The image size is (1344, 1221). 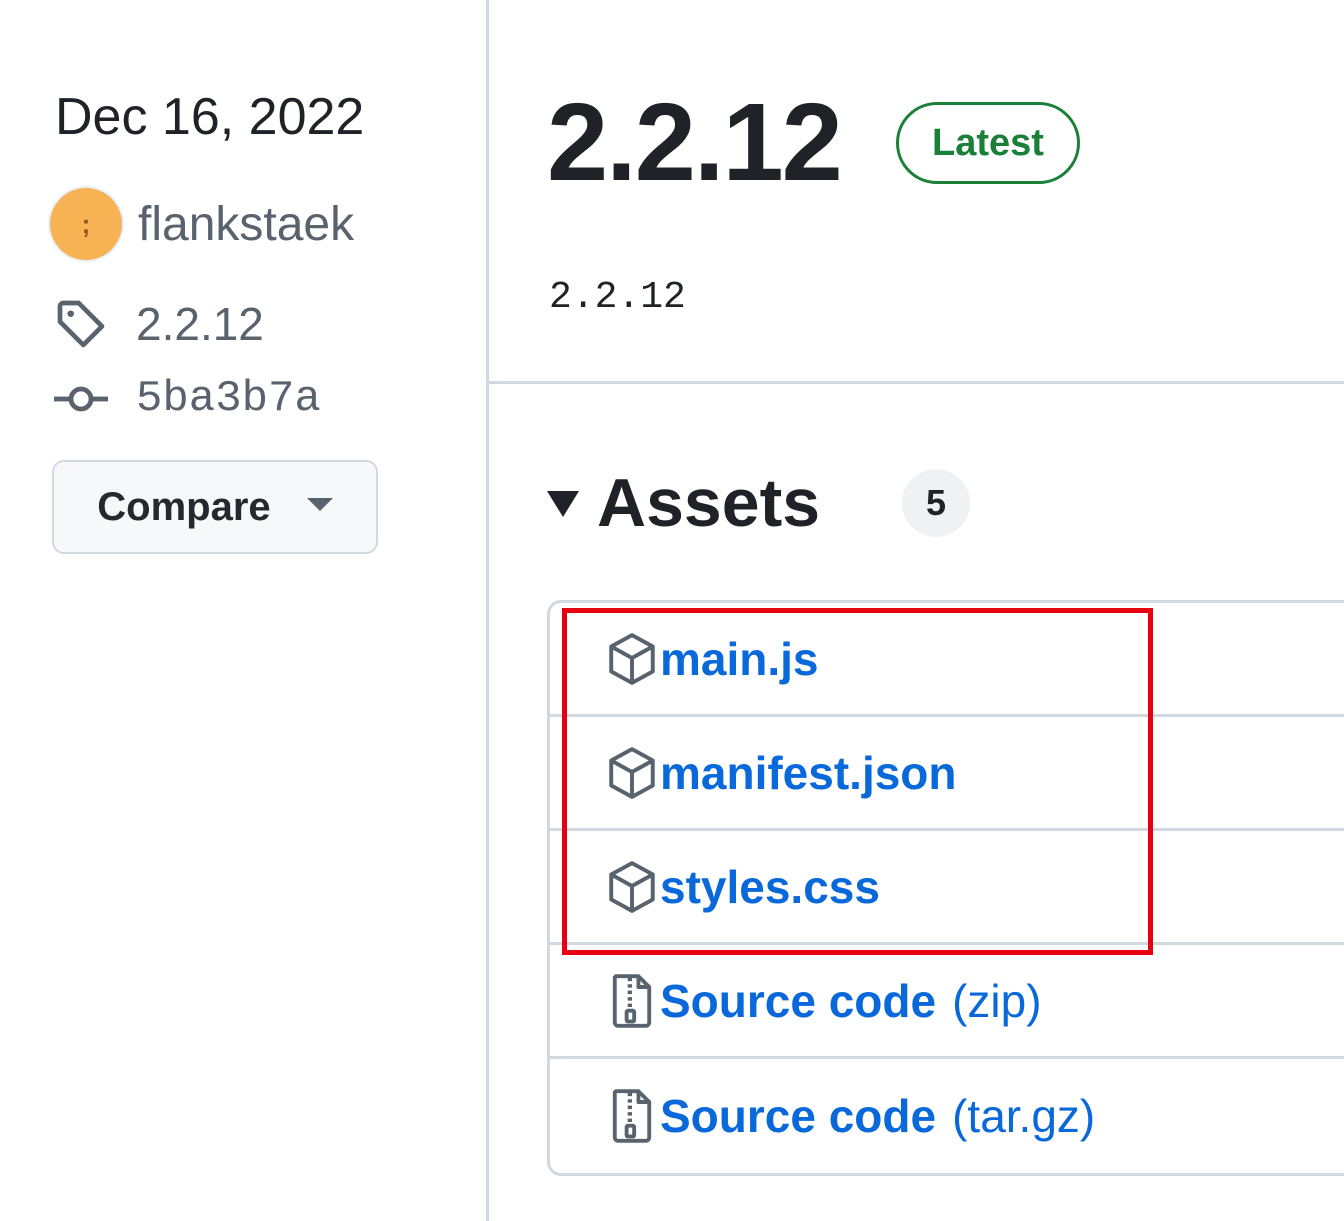 I want to click on tag-icon, so click(x=81, y=324).